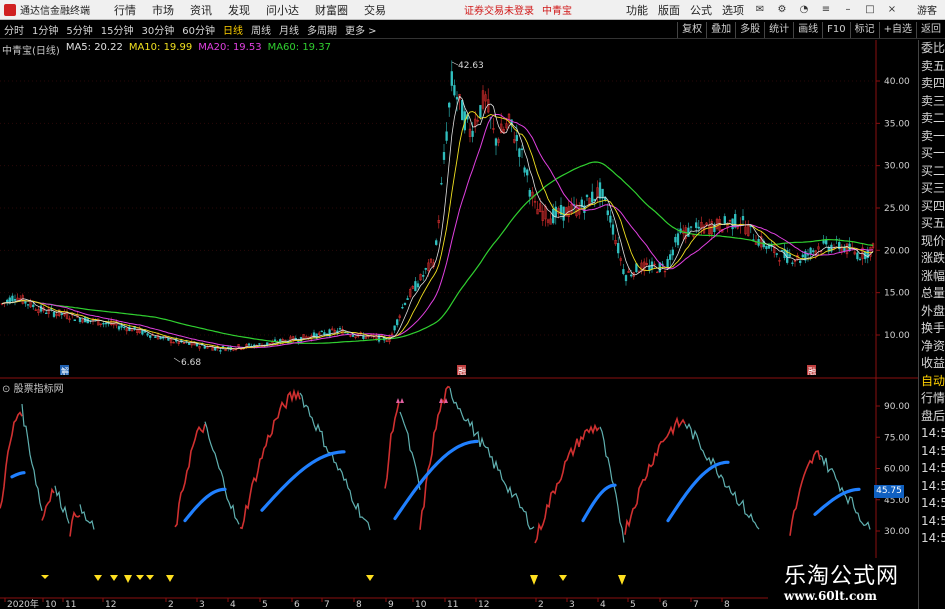  What do you see at coordinates (31, 49) in the screenshot?
I see `stock-period-label: 中青宝(日线)` at bounding box center [31, 49].